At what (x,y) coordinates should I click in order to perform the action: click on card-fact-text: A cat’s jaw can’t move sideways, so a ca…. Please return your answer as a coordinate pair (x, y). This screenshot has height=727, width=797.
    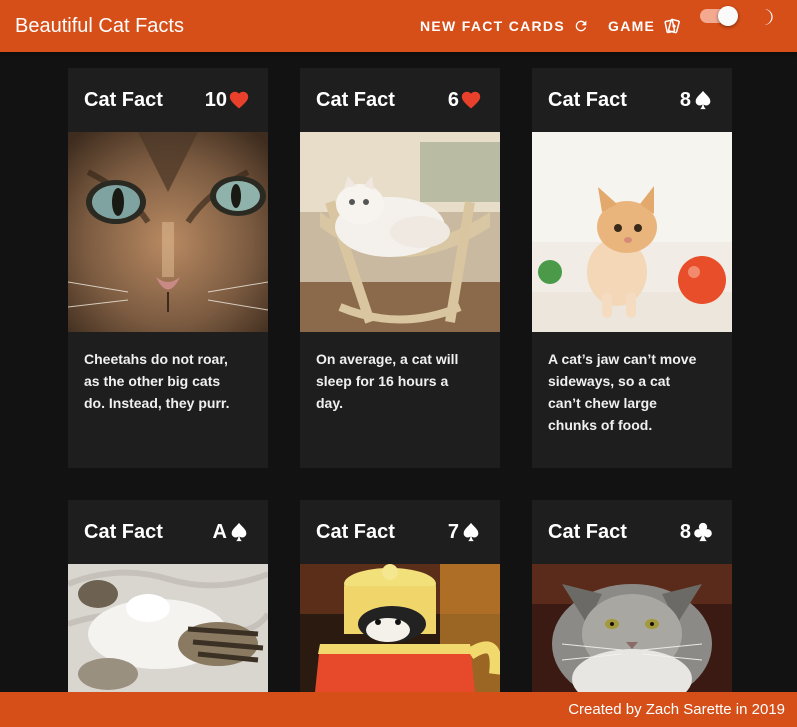
    Looking at the image, I should click on (622, 392).